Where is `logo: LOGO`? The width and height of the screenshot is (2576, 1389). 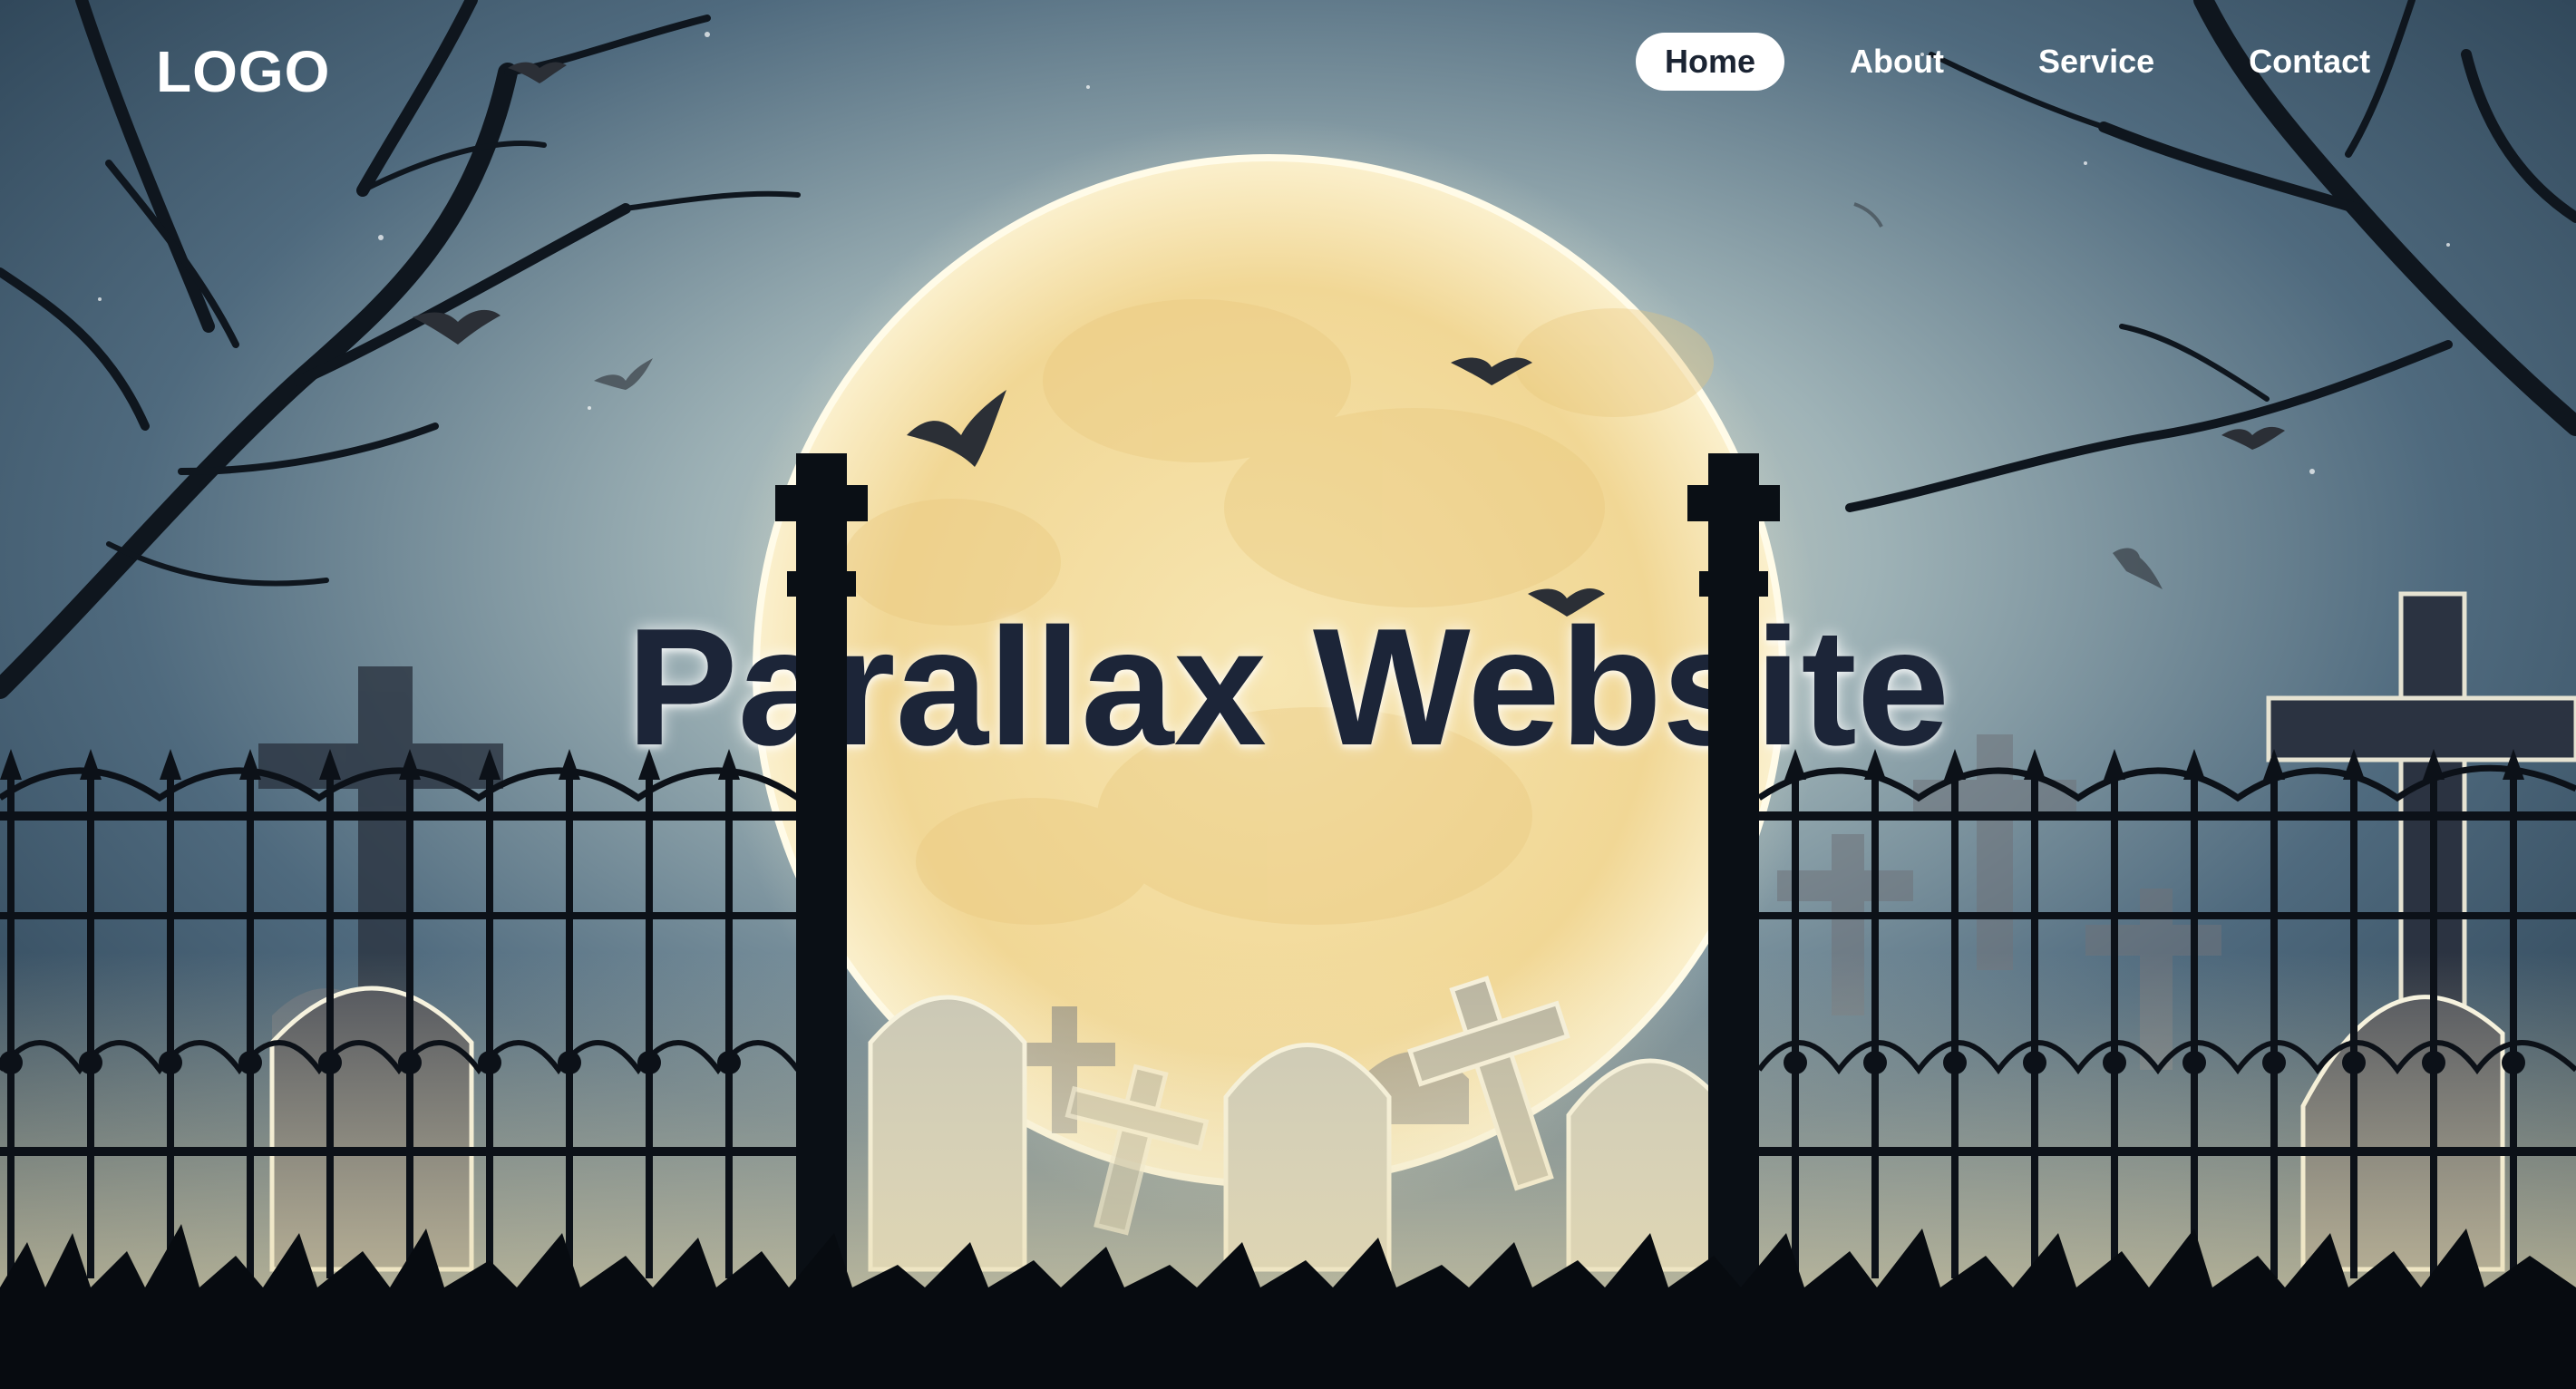
logo: LOGO is located at coordinates (243, 71).